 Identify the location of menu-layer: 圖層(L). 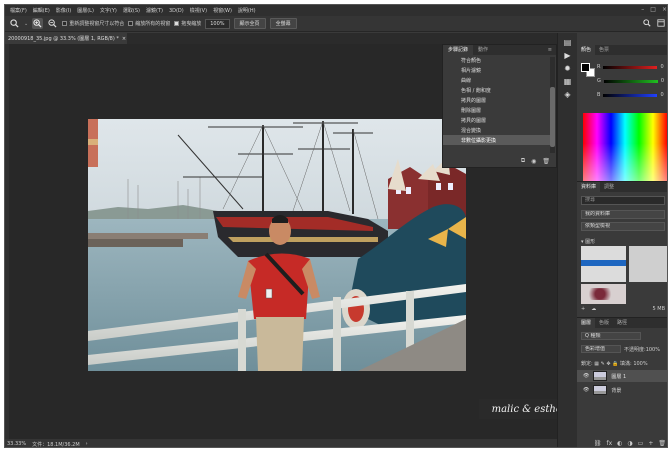
(85, 10).